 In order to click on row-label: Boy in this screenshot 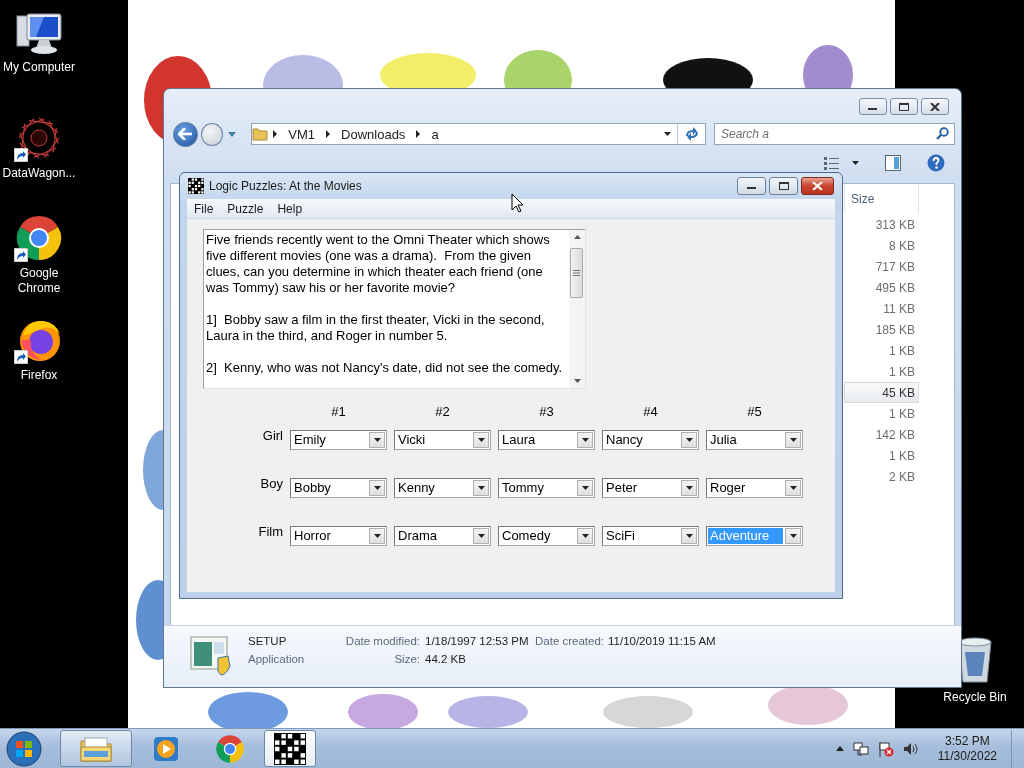, I will do `click(271, 485)`.